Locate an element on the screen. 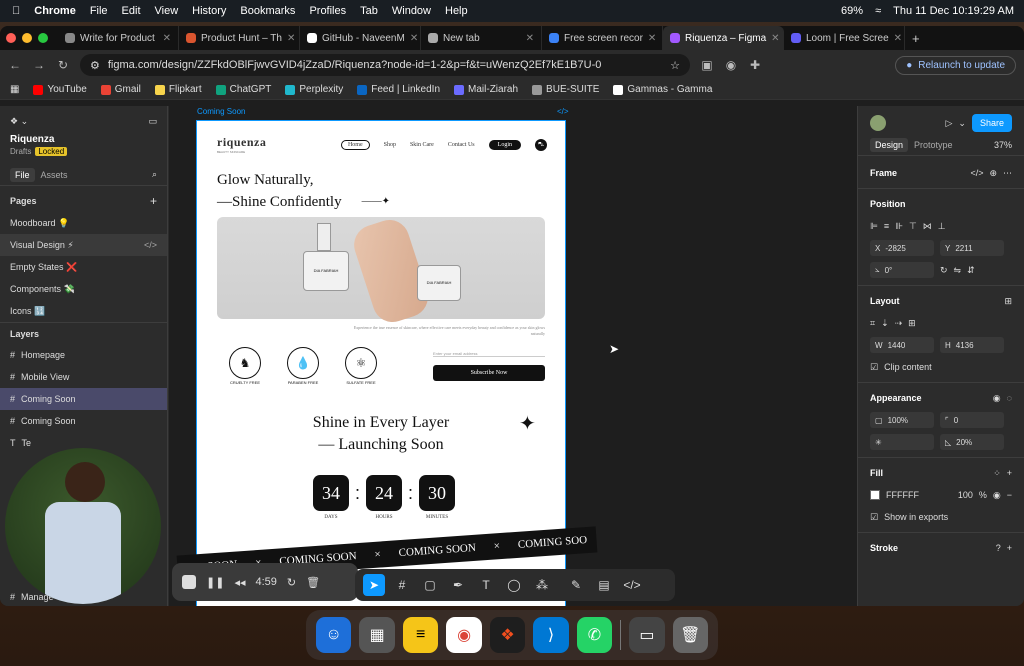  droplet-icon: ◌ is located at coordinates (1009, 398).